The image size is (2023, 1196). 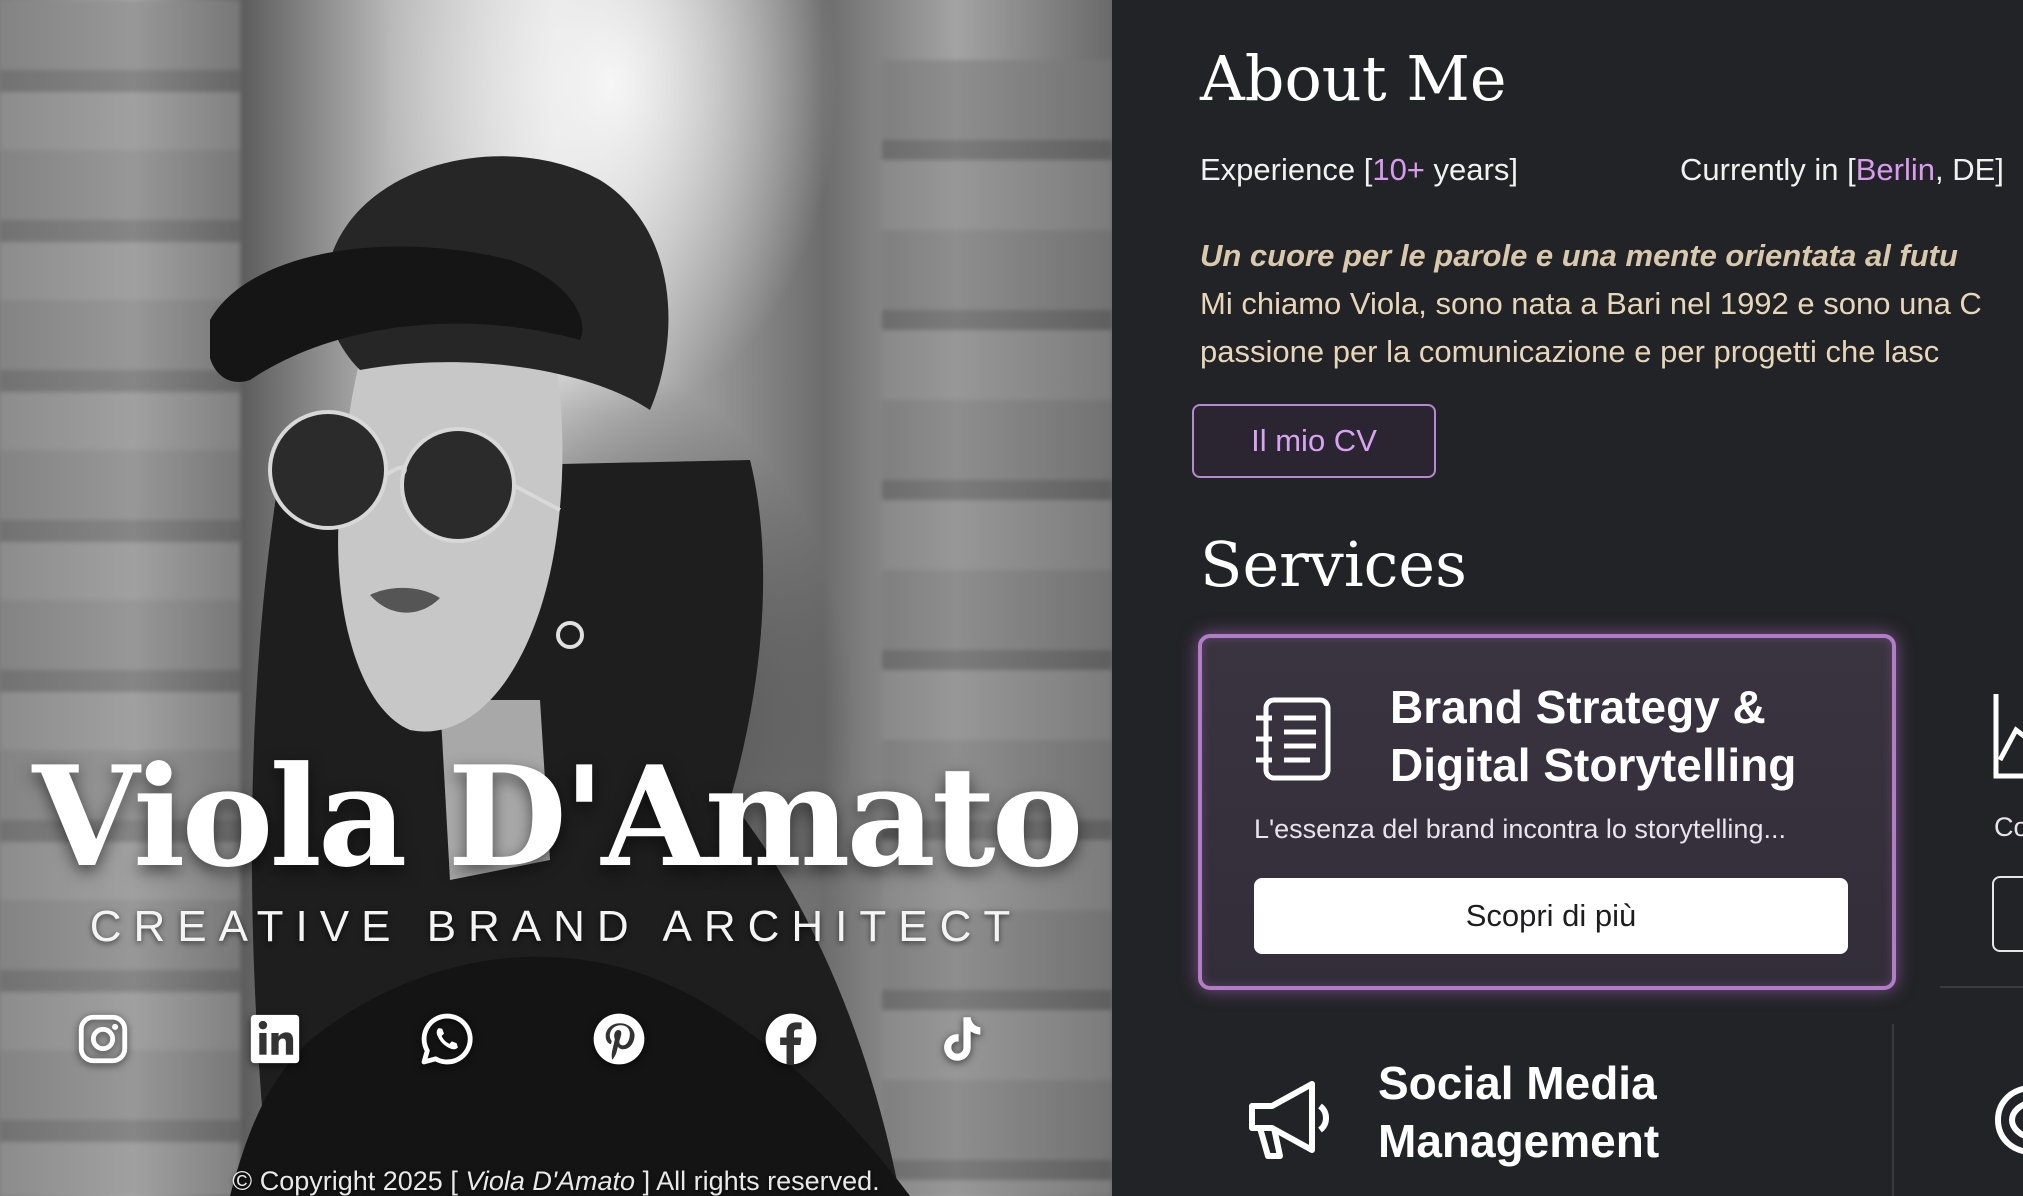 What do you see at coordinates (104, 1040) in the screenshot?
I see `instagram-icon` at bounding box center [104, 1040].